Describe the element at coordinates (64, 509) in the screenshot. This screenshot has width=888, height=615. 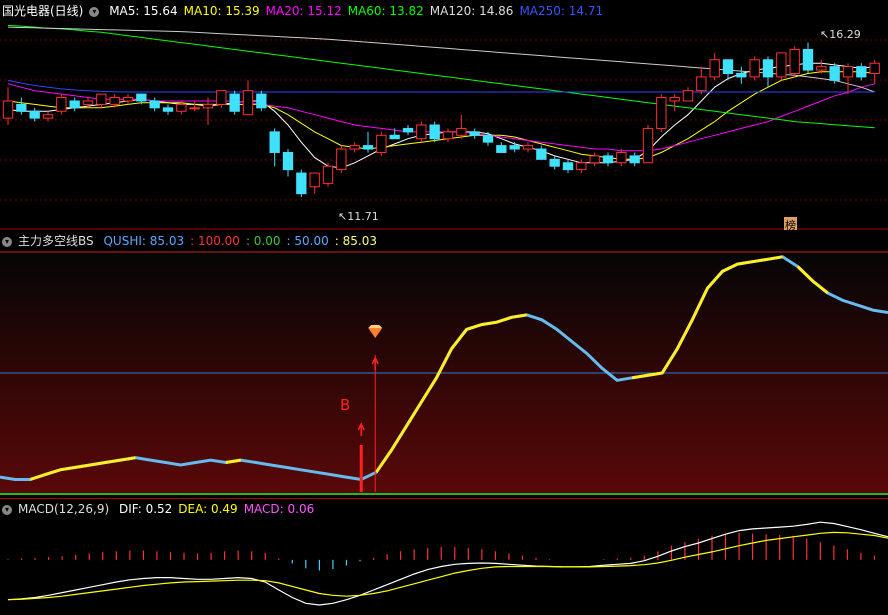
I see `macd-title: MACD(12,26,9)` at that location.